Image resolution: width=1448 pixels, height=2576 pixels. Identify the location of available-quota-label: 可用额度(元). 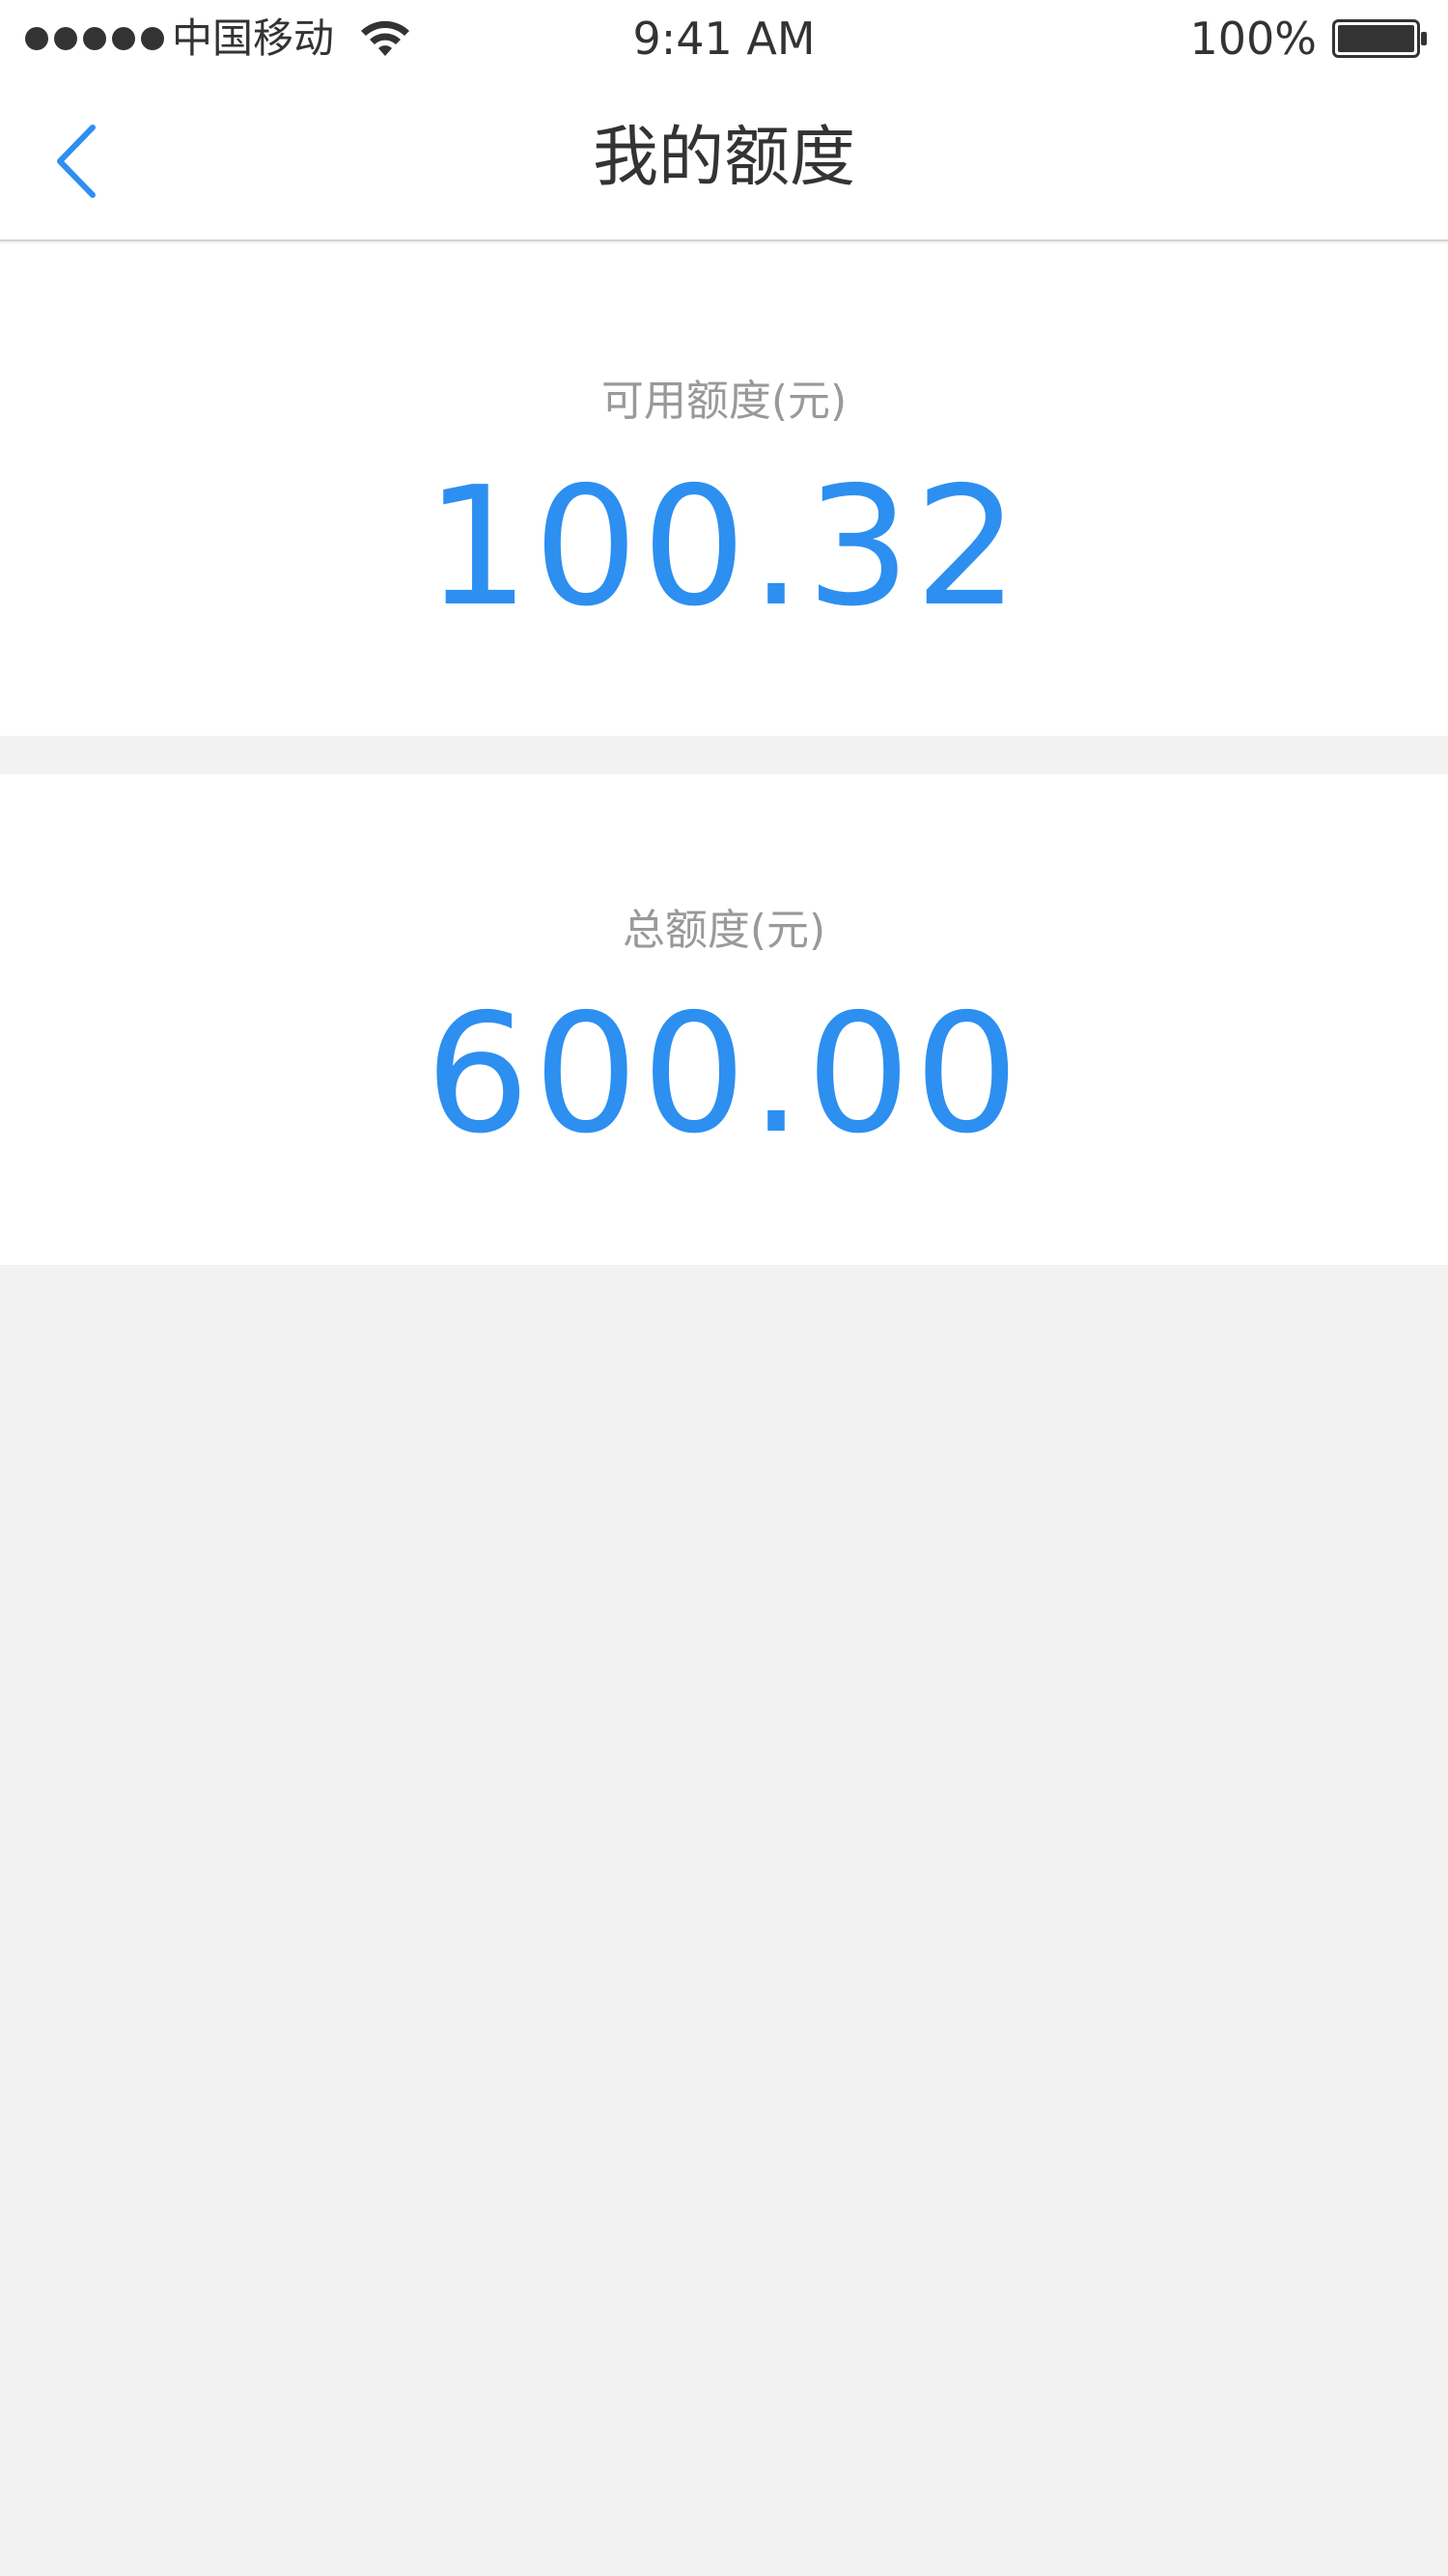
(724, 402).